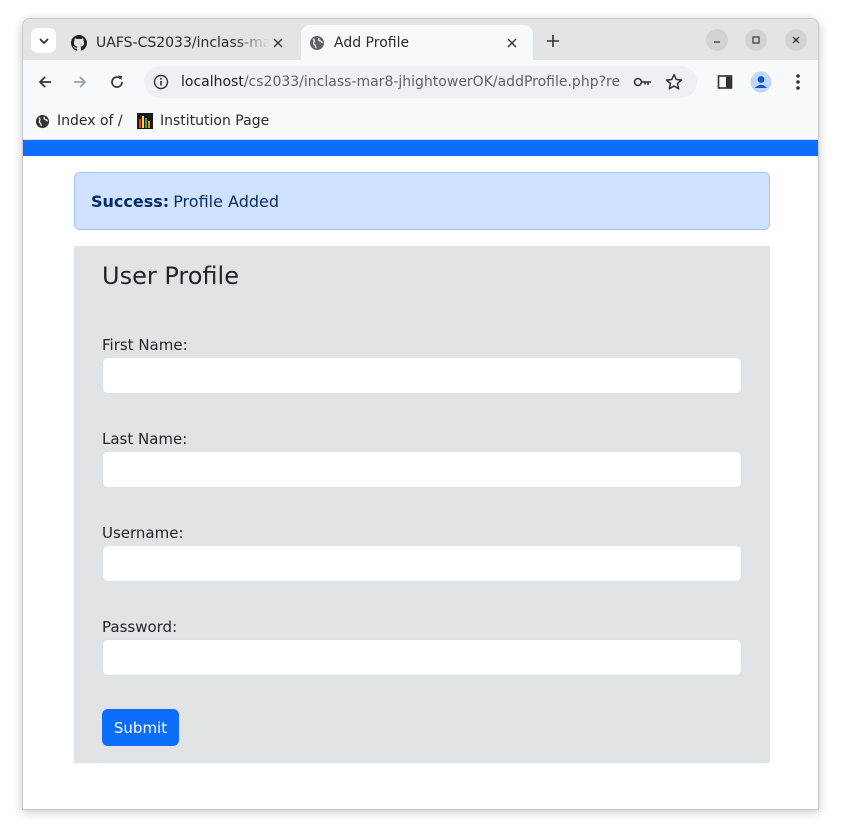  Describe the element at coordinates (674, 82) in the screenshot. I see `star-icon` at that location.